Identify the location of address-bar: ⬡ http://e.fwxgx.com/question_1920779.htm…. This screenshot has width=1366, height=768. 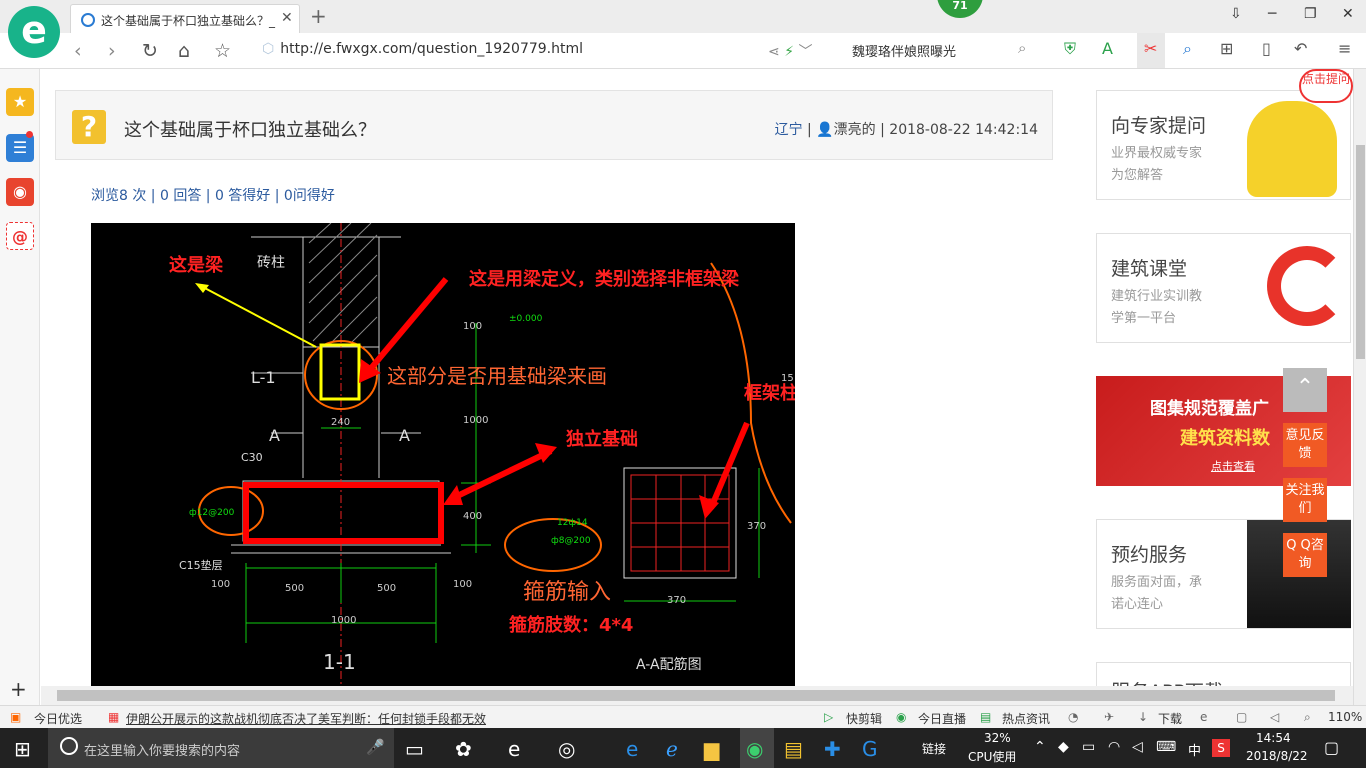
(512, 49).